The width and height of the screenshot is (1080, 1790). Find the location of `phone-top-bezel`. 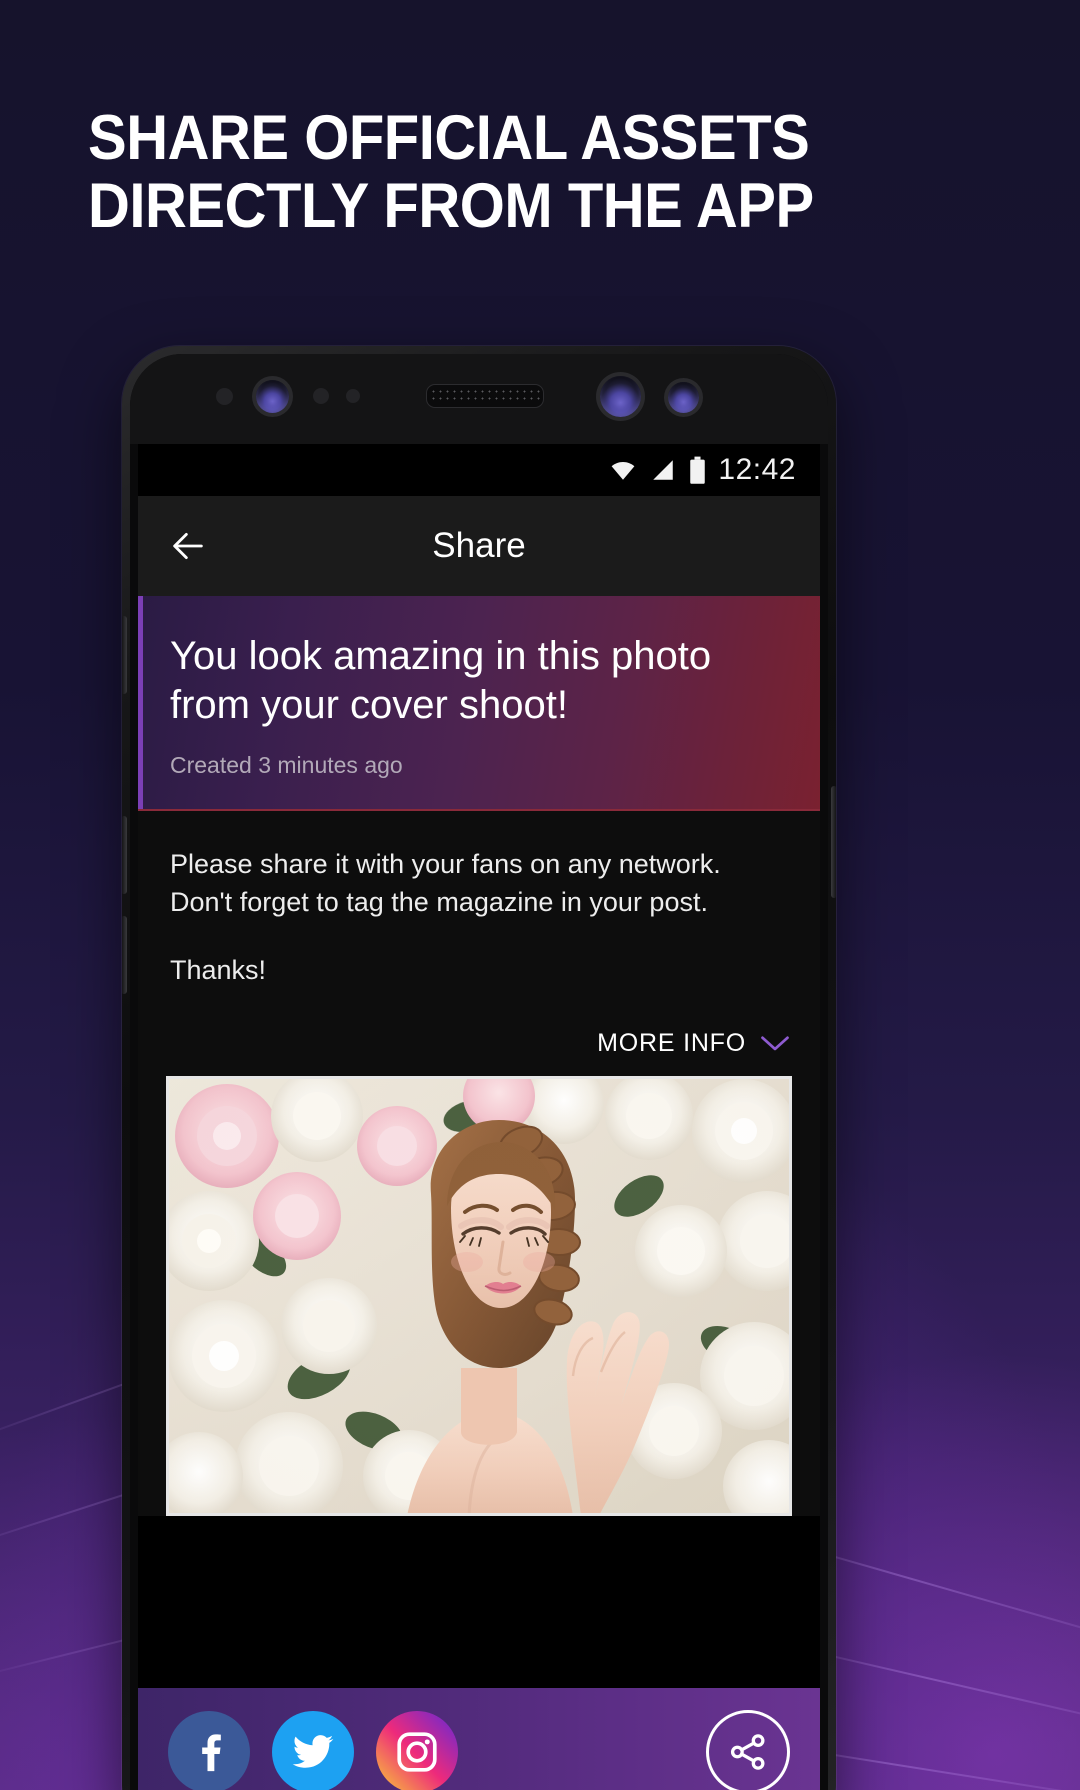

phone-top-bezel is located at coordinates (479, 399).